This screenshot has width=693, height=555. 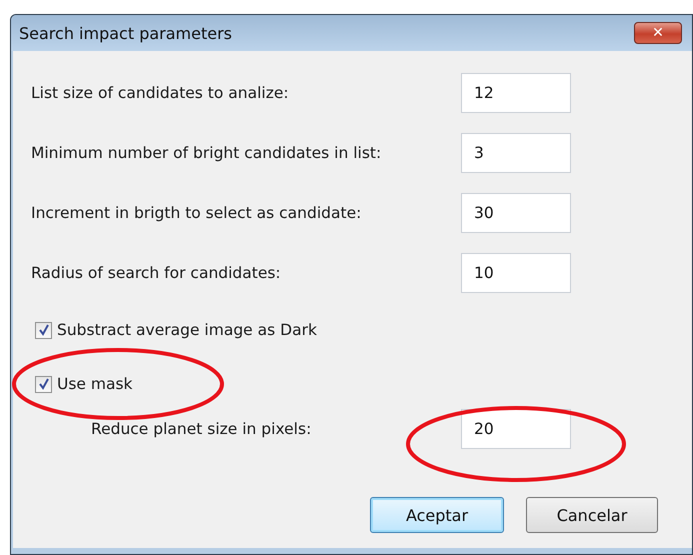 What do you see at coordinates (592, 515) in the screenshot?
I see `cancel-button: Cancelar` at bounding box center [592, 515].